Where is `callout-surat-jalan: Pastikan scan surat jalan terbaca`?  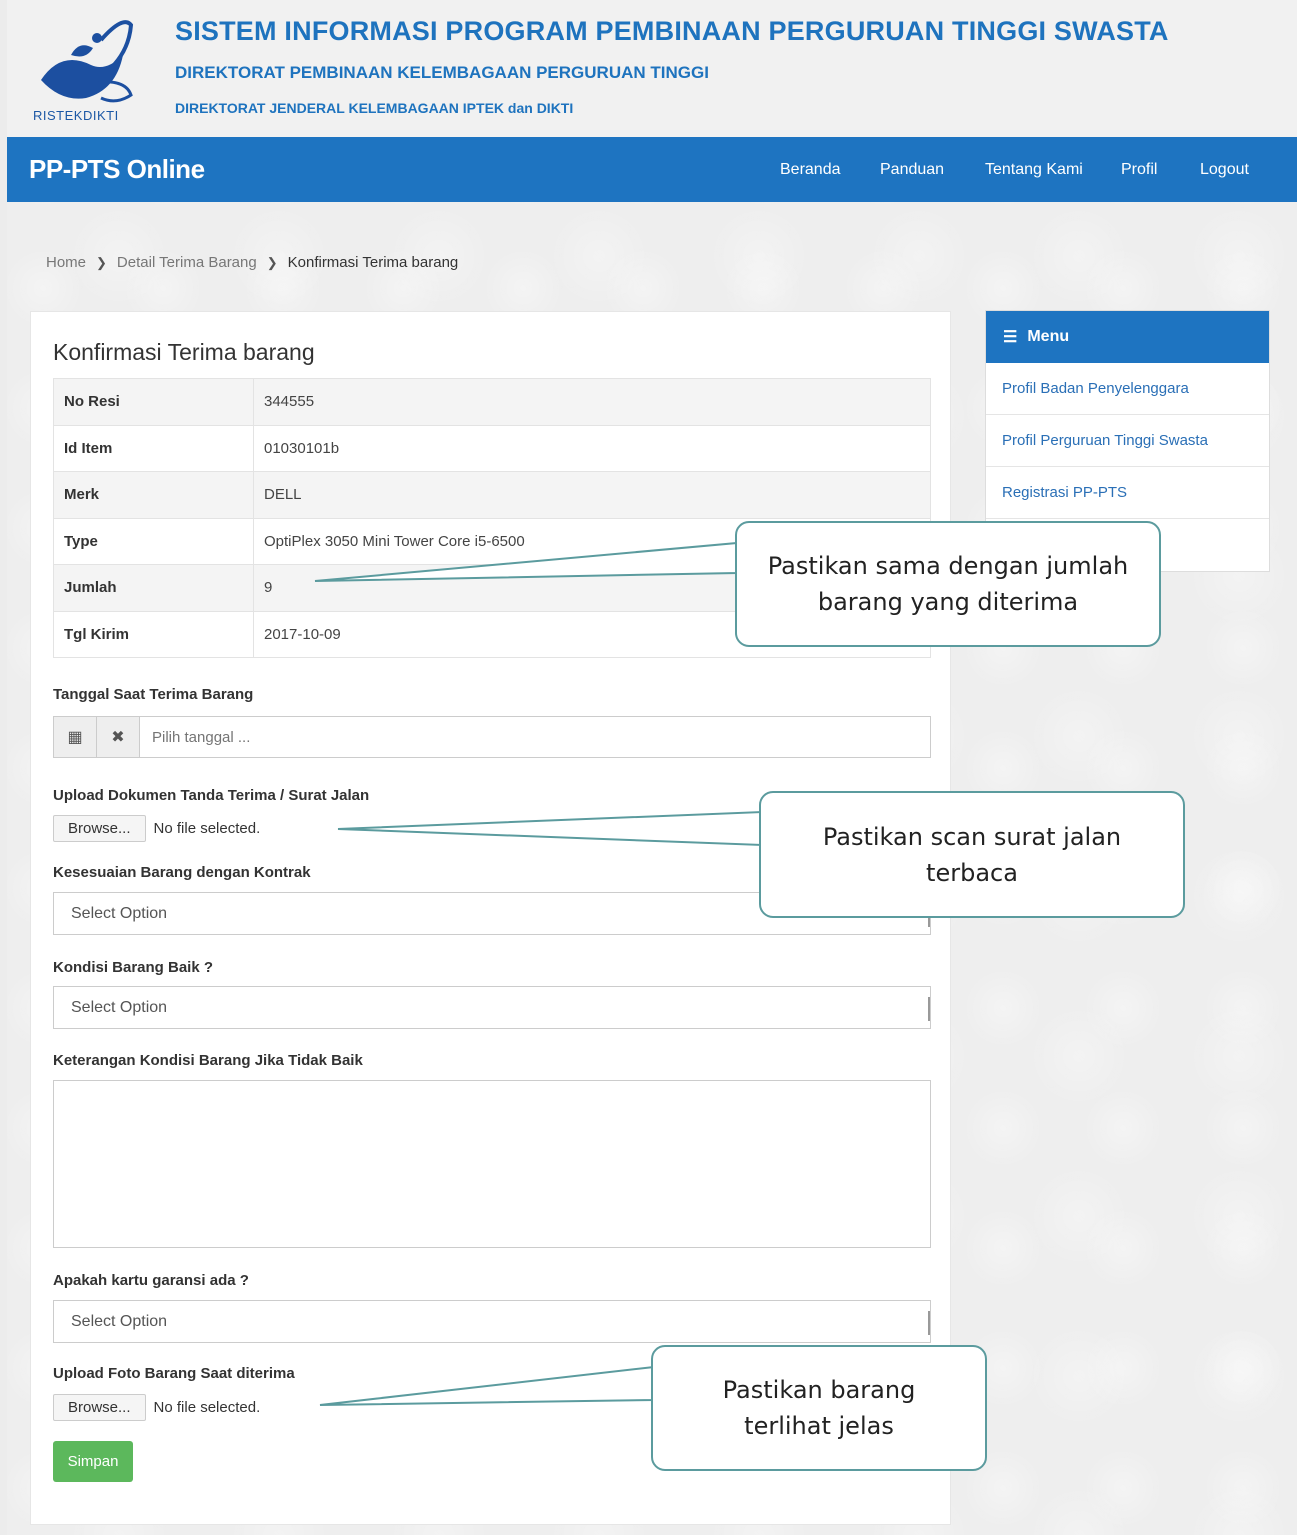
callout-surat-jalan: Pastikan scan surat jalan terbaca is located at coordinates (972, 854).